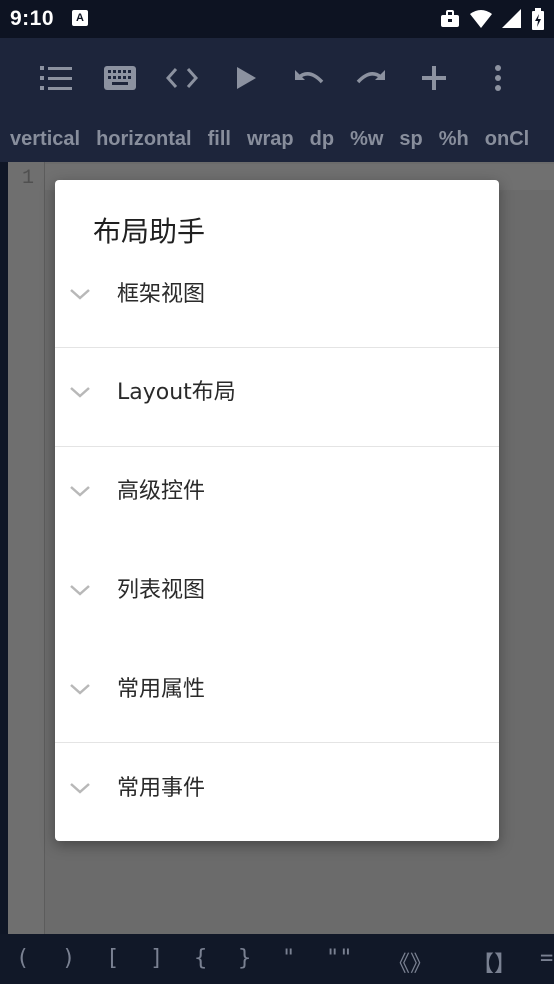  What do you see at coordinates (32, 18) in the screenshot?
I see `status-time: 9:10` at bounding box center [32, 18].